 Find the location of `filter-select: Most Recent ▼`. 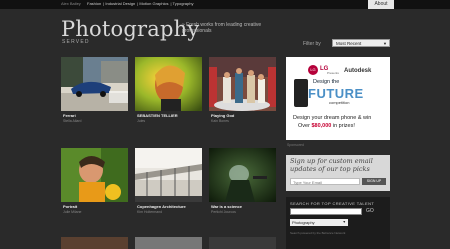

filter-select: Most Recent ▼ is located at coordinates (361, 43).